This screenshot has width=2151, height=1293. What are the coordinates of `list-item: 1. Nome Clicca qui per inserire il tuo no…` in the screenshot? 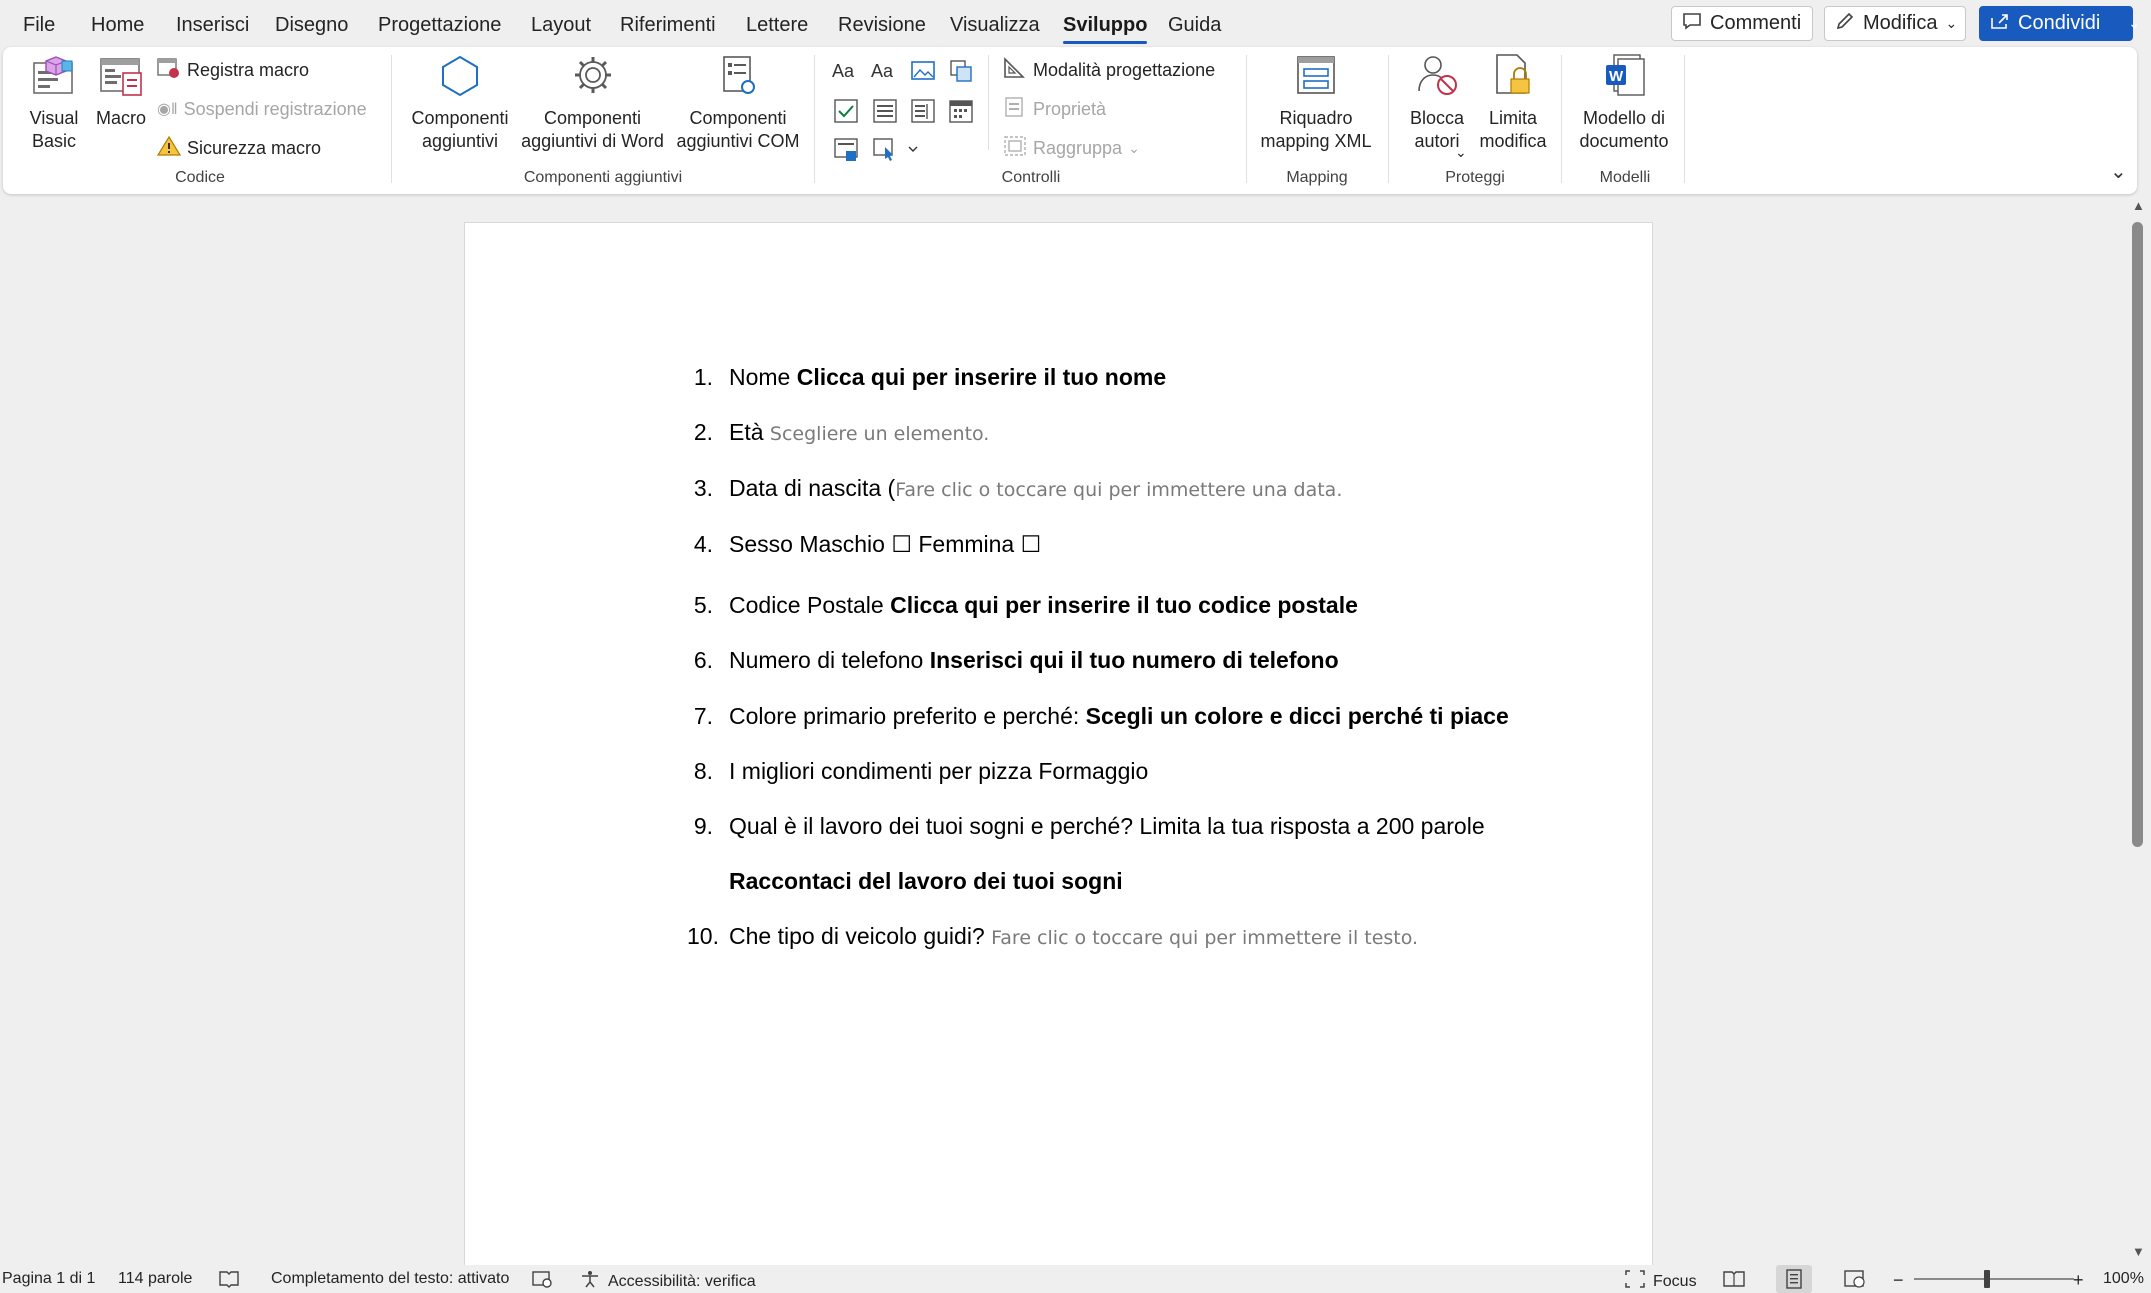 It's located at (930, 377).